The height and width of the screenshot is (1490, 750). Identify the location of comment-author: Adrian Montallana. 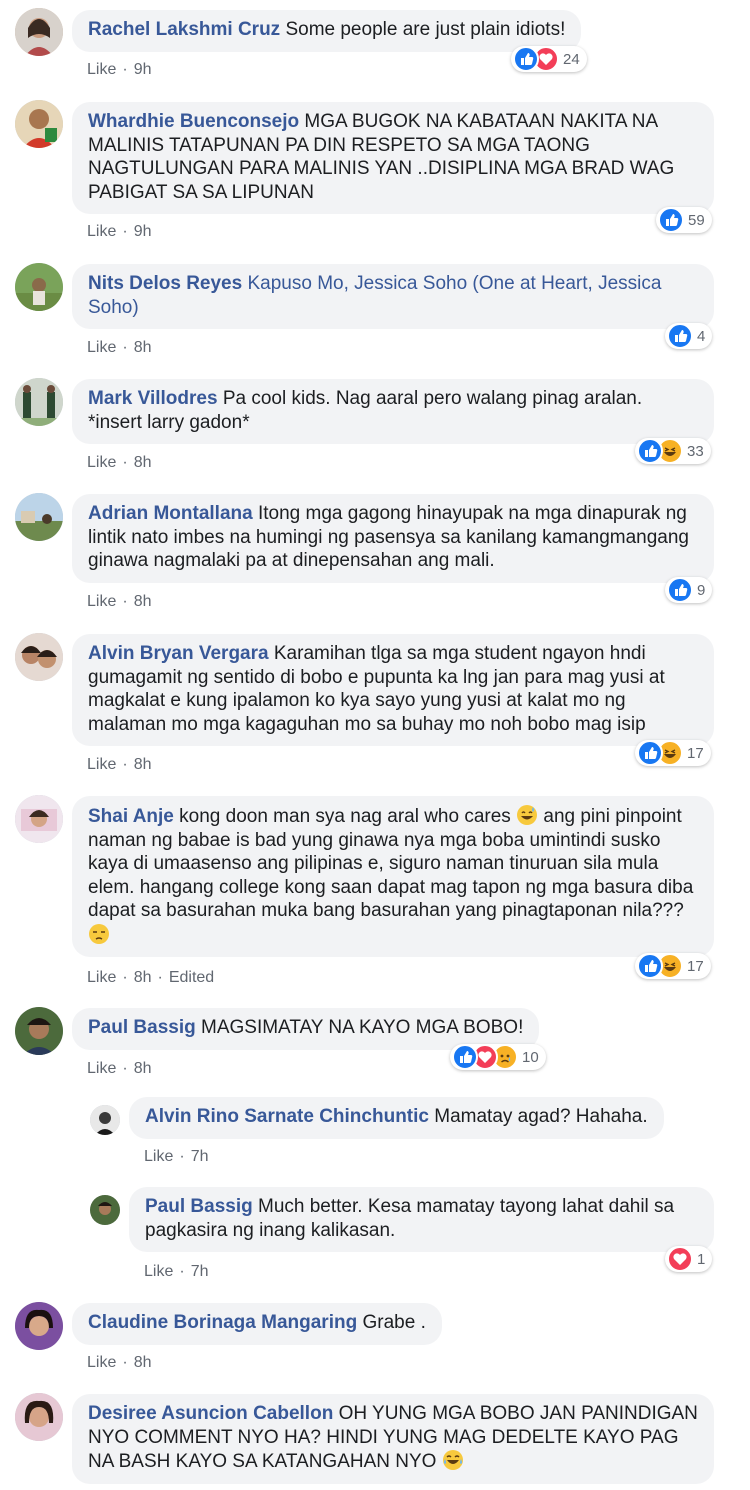
(170, 513).